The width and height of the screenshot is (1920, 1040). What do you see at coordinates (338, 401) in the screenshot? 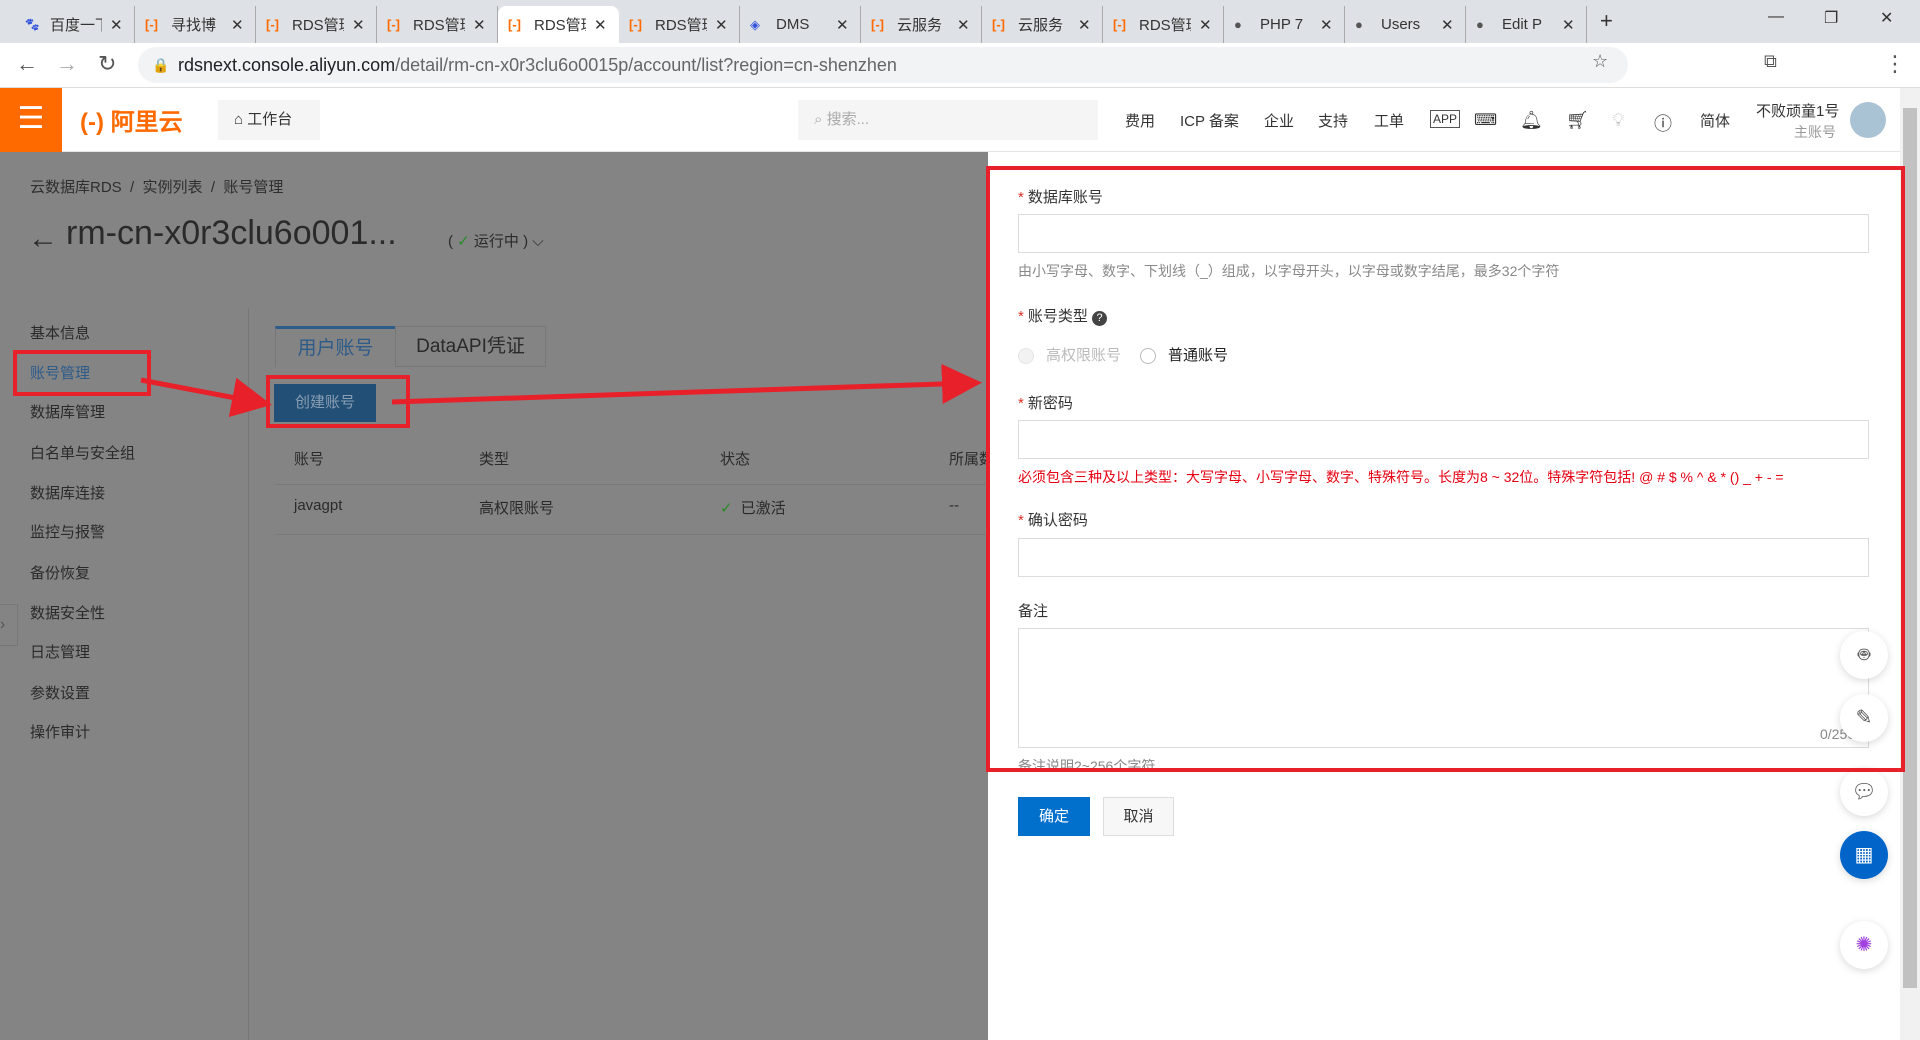
I see `annotation-box-create` at bounding box center [338, 401].